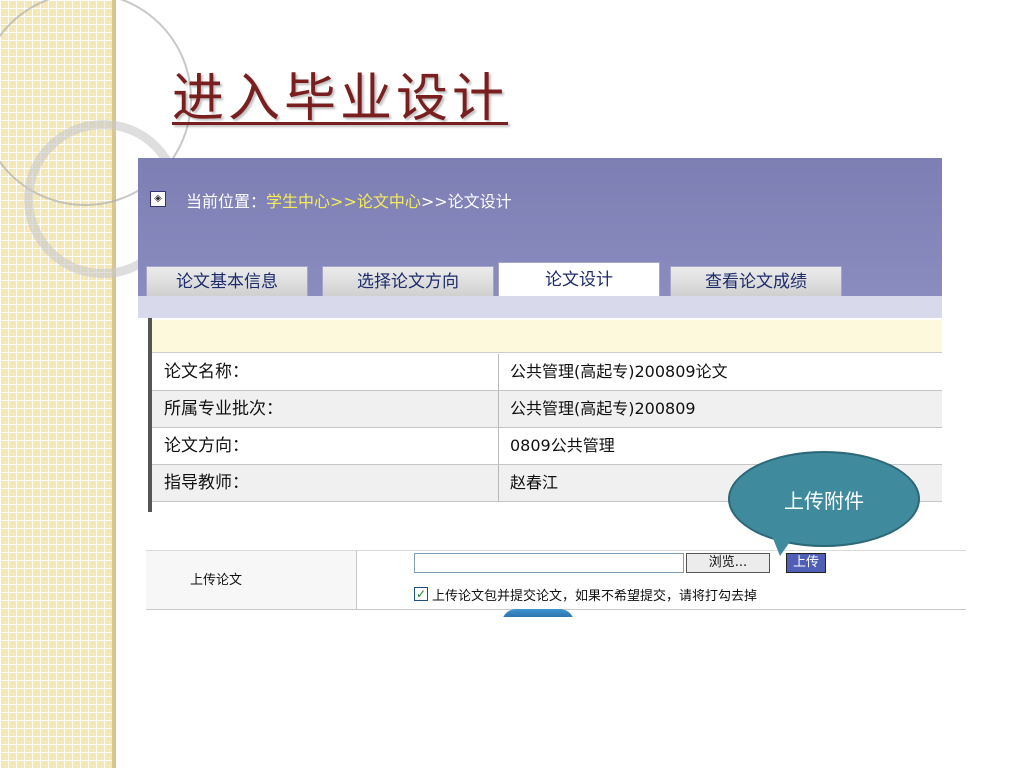 The width and height of the screenshot is (1024, 768). What do you see at coordinates (223, 409) in the screenshot?
I see `row-key: 所属专业批次：` at bounding box center [223, 409].